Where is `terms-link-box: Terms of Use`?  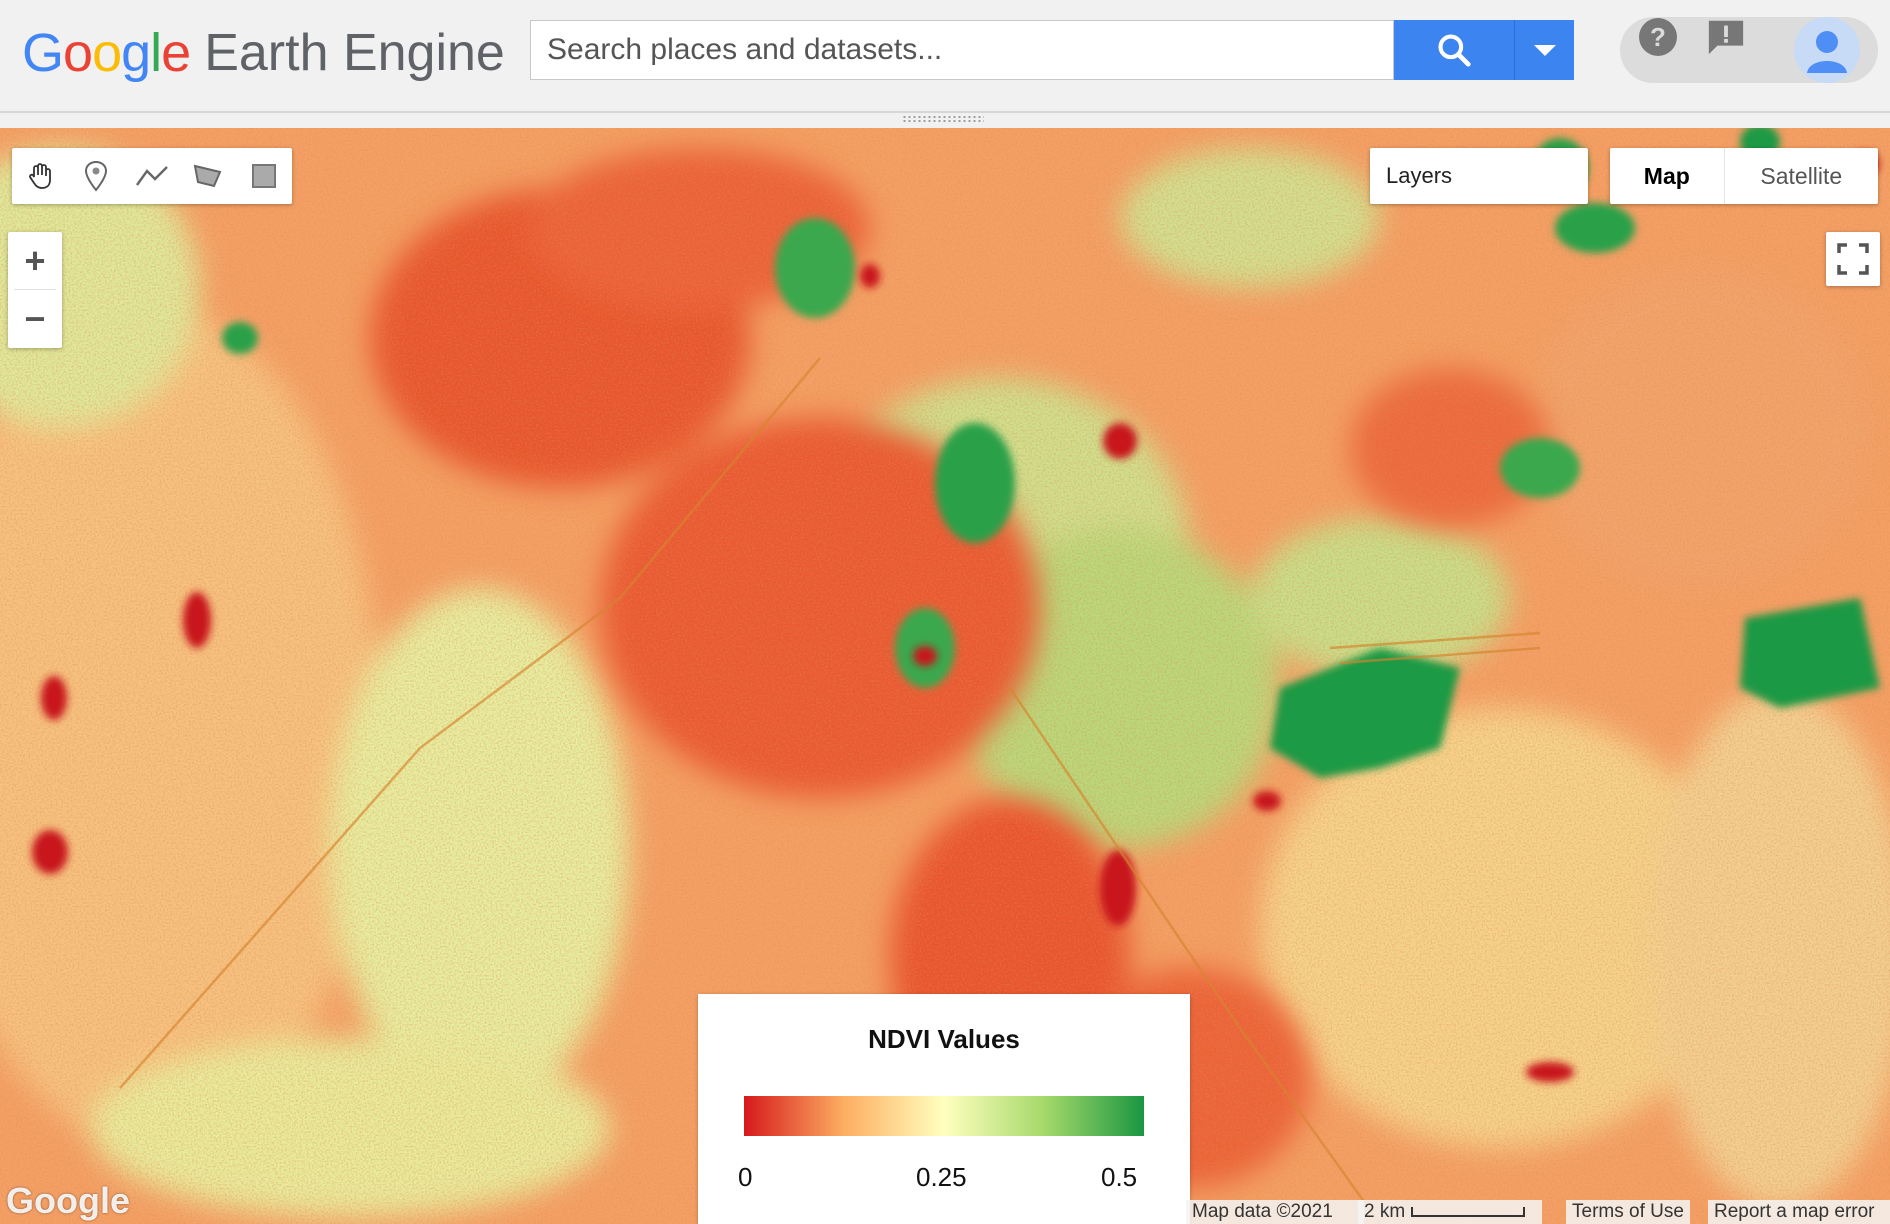
terms-link-box: Terms of Use is located at coordinates (1628, 1212).